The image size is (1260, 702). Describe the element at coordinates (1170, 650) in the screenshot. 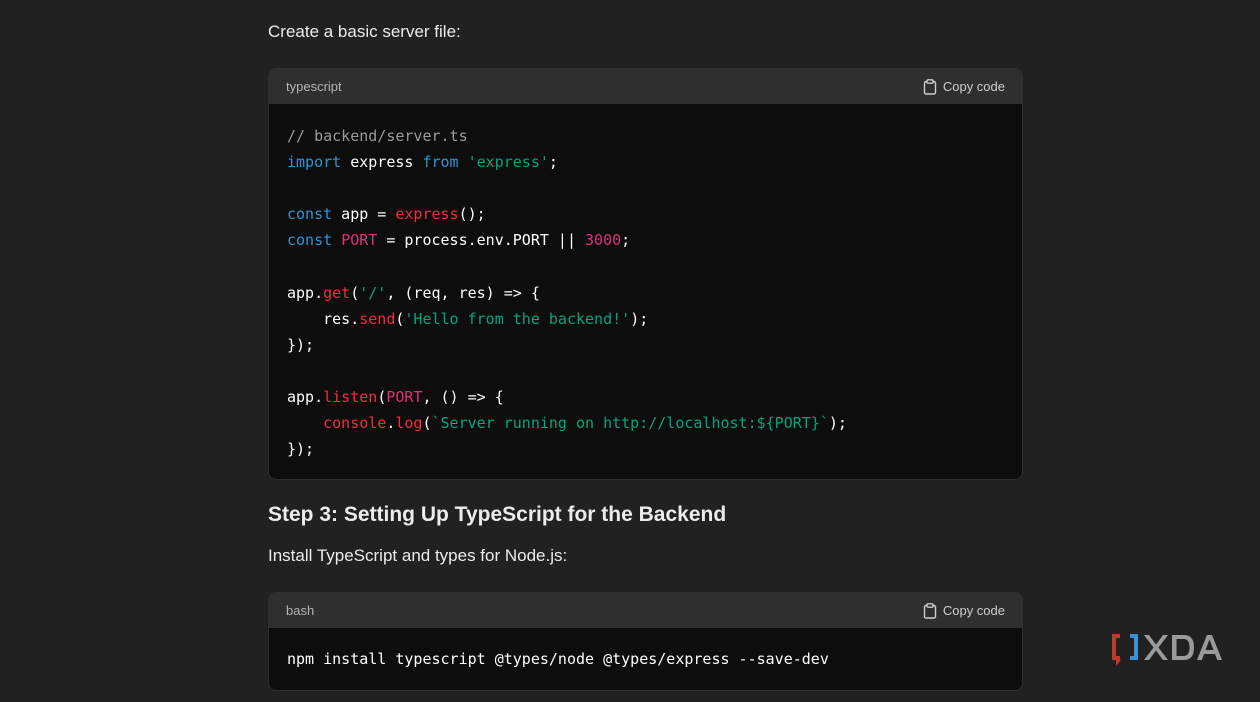

I see `xda-logo` at that location.